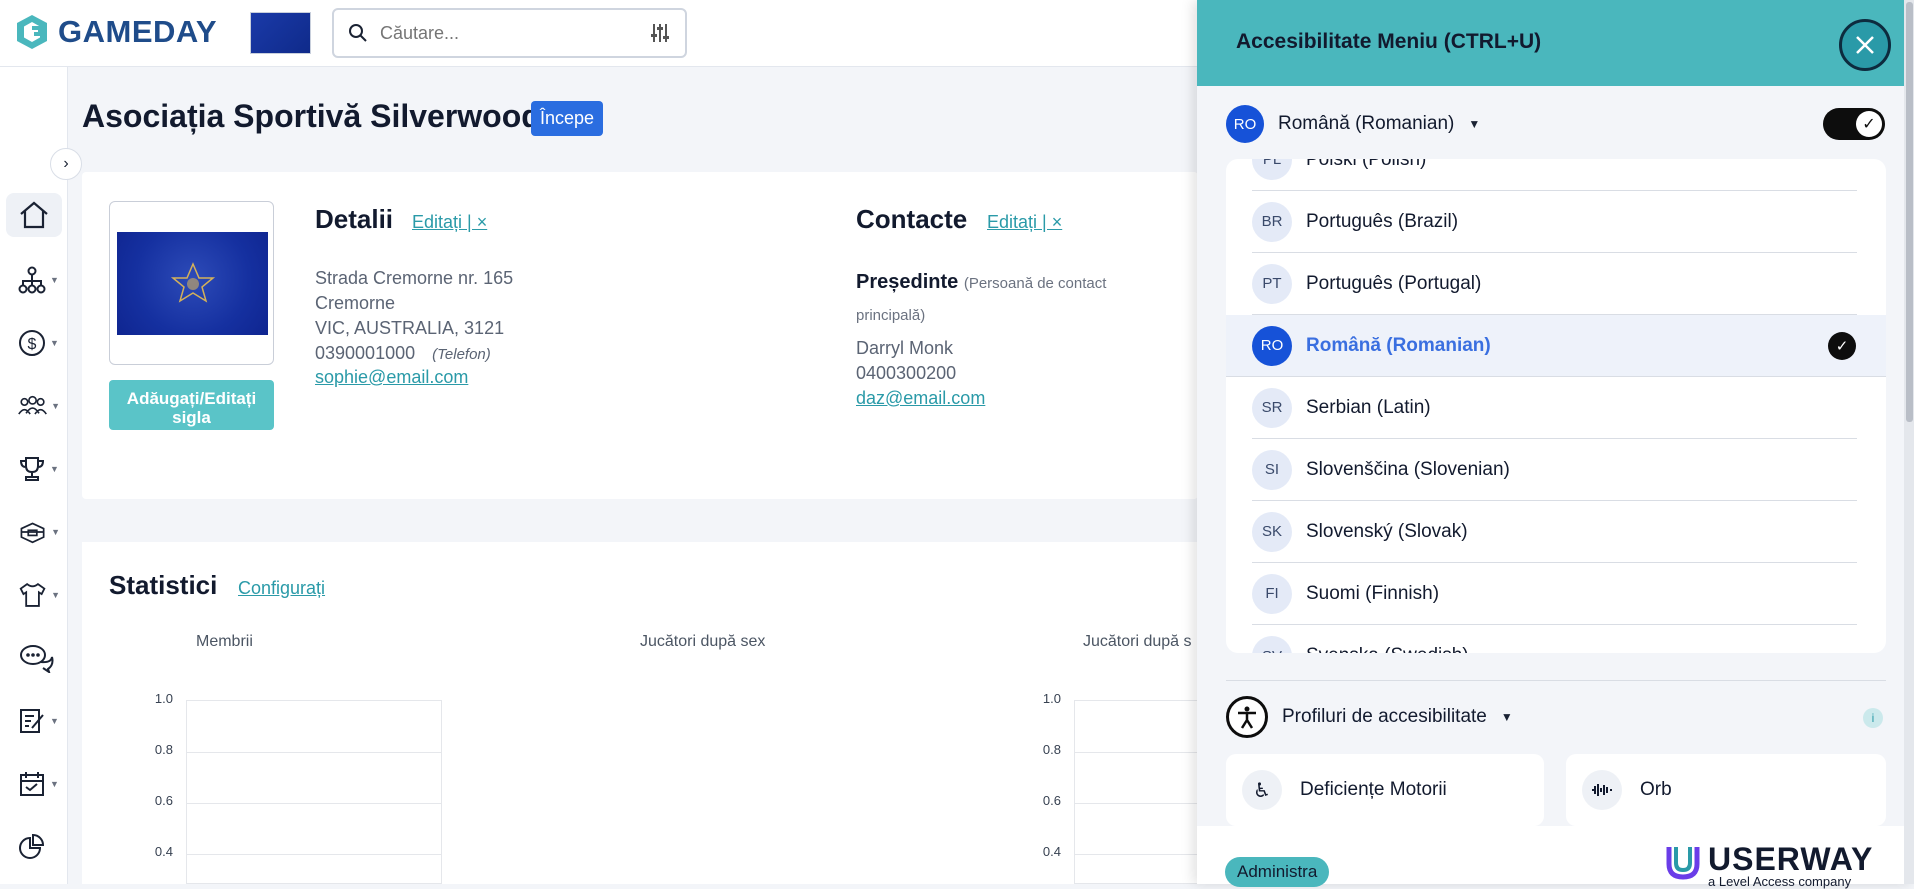 The height and width of the screenshot is (889, 1914). I want to click on language-dropdown: RO Română (Romanian) ▼, so click(1353, 124).